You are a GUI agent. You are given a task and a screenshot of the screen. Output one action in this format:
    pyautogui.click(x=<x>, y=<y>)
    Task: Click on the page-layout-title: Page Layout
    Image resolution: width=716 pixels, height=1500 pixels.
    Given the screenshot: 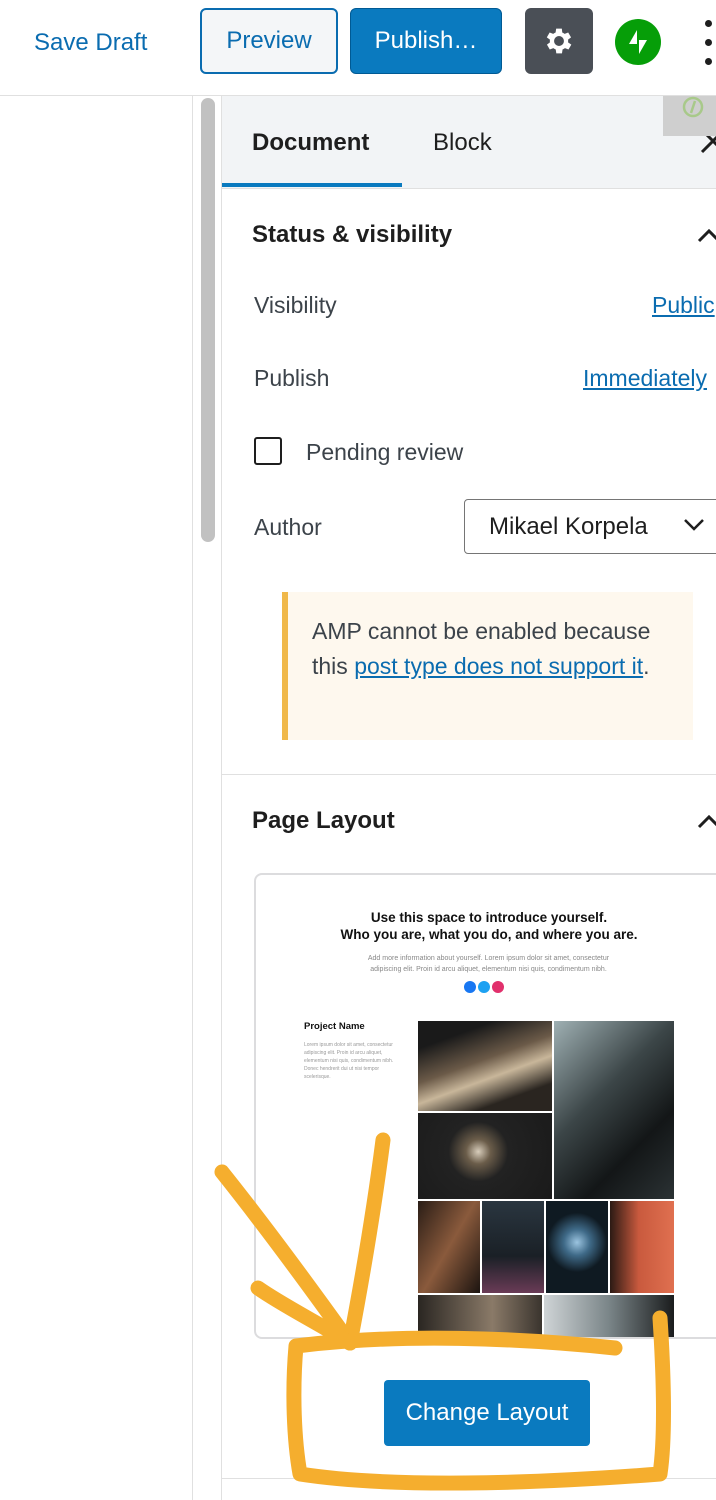 What is the action you would take?
    pyautogui.click(x=323, y=821)
    